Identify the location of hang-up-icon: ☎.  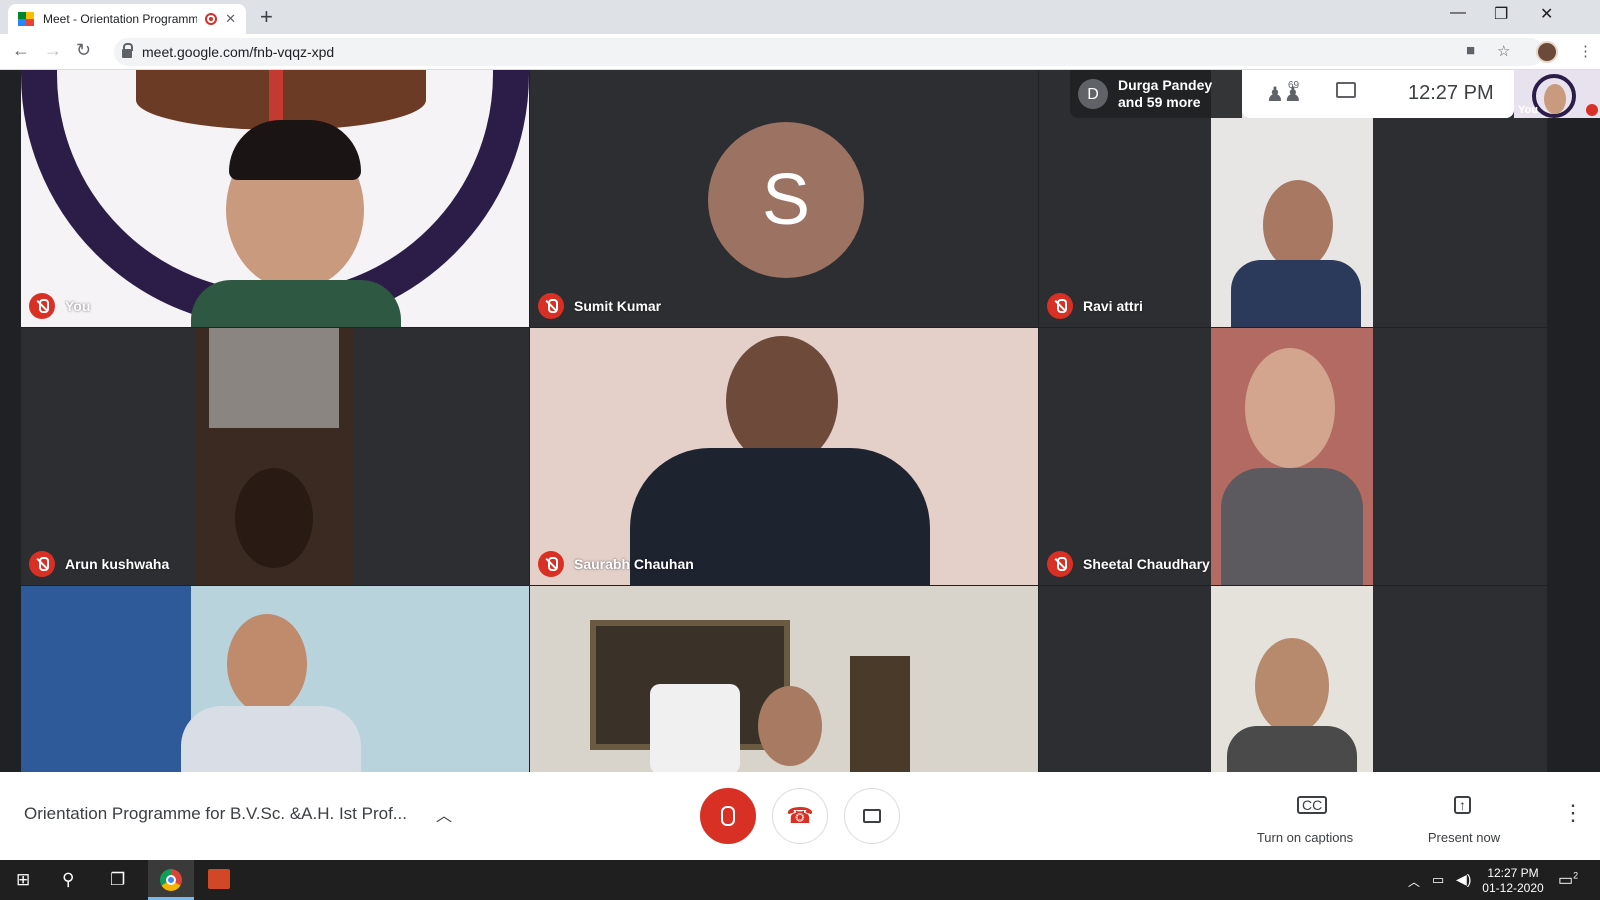
(800, 815).